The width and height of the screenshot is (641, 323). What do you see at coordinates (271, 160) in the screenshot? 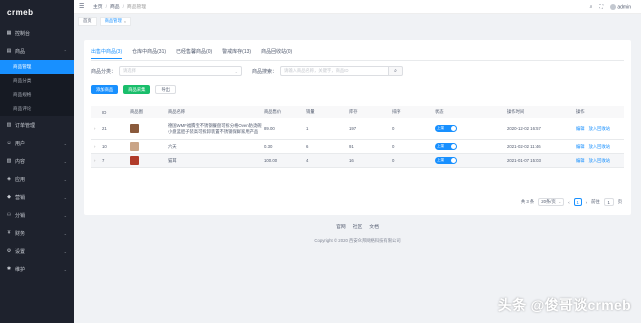
I see `cell-price: 100.00` at bounding box center [271, 160].